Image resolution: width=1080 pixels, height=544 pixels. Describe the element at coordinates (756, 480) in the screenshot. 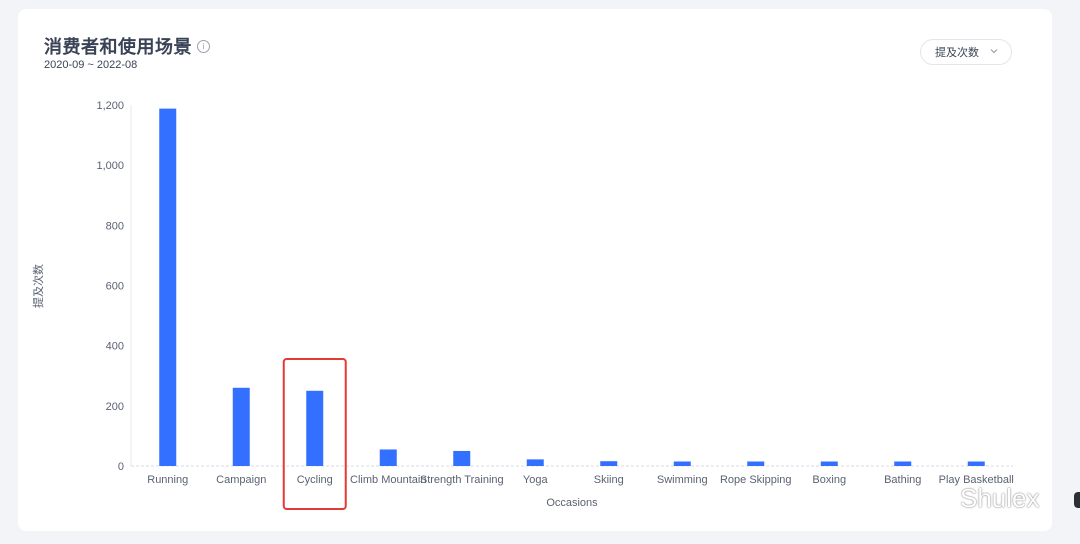

I see `x-tick-label: Rope Skipping` at that location.